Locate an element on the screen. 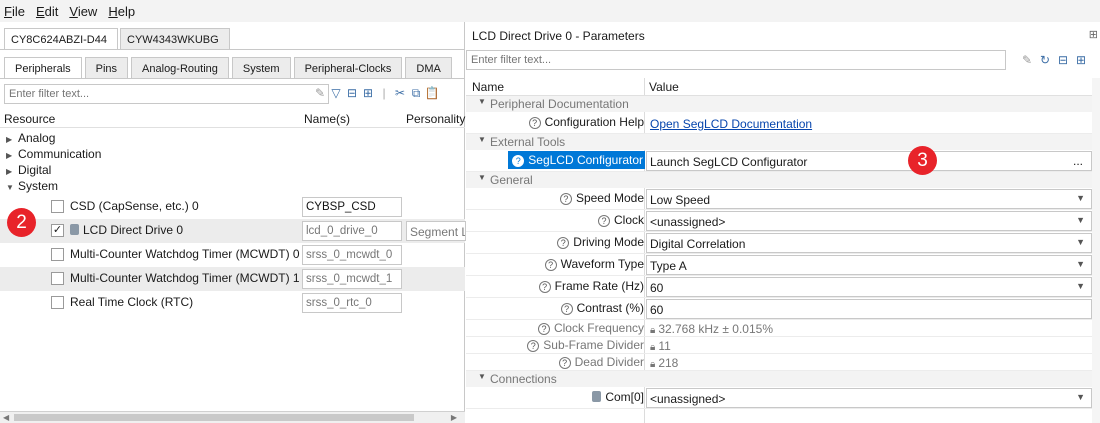 The image size is (1100, 423). tab-peripheral-clocks: Peripheral-Clocks is located at coordinates (348, 68).